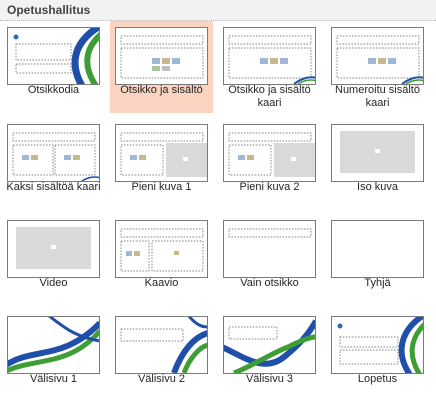  Describe the element at coordinates (269, 283) in the screenshot. I see `layout-label: Vain otsikko` at that location.